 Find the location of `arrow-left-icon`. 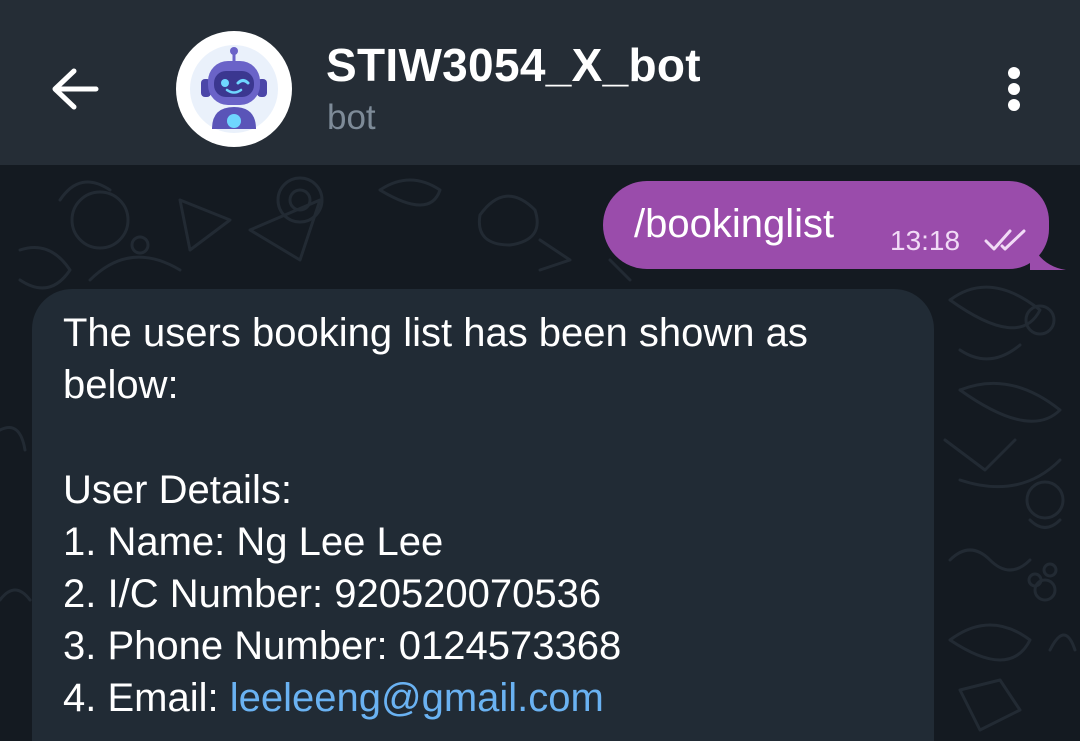

arrow-left-icon is located at coordinates (75, 89).